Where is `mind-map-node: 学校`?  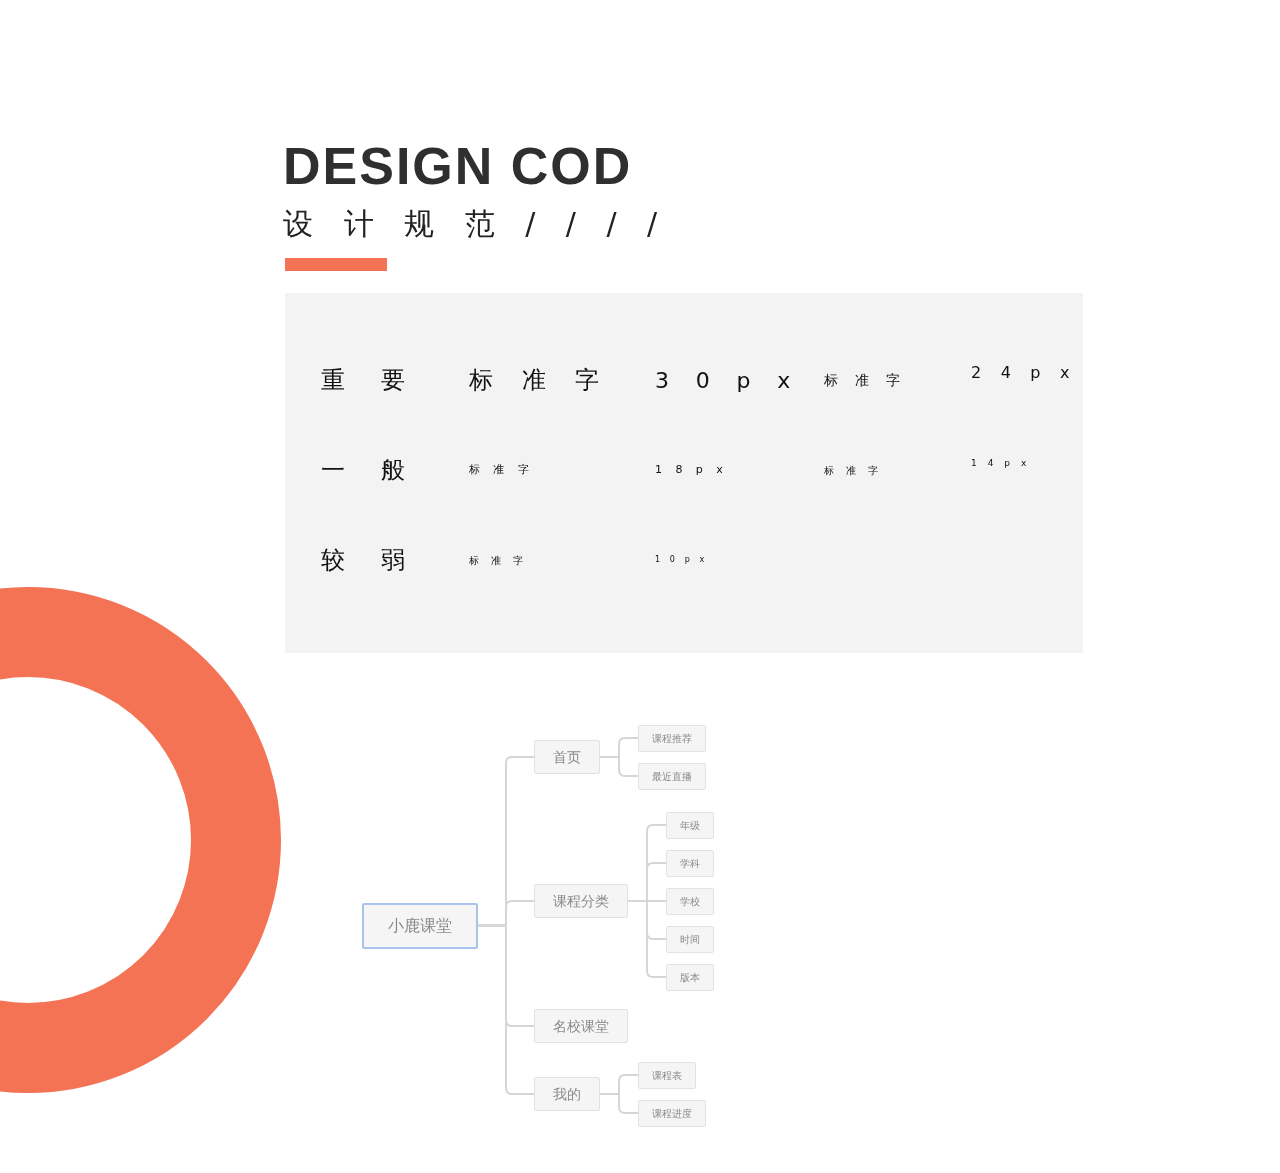
mind-map-node: 学校 is located at coordinates (690, 901).